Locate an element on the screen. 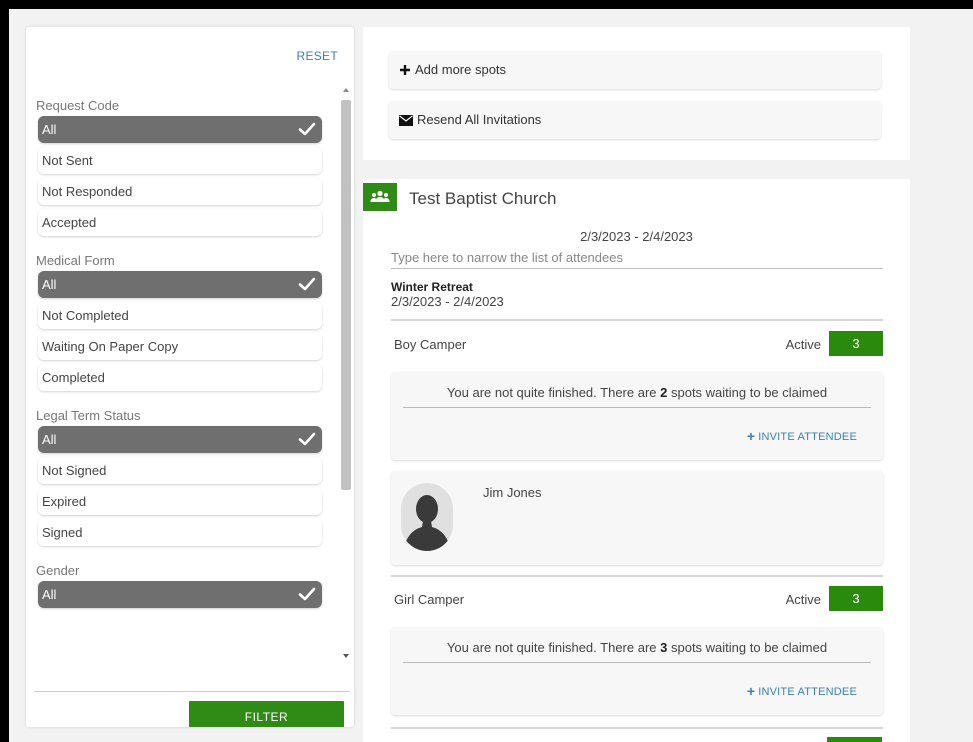 The width and height of the screenshot is (973, 742). filter-option-label: Not Completed is located at coordinates (85, 315).